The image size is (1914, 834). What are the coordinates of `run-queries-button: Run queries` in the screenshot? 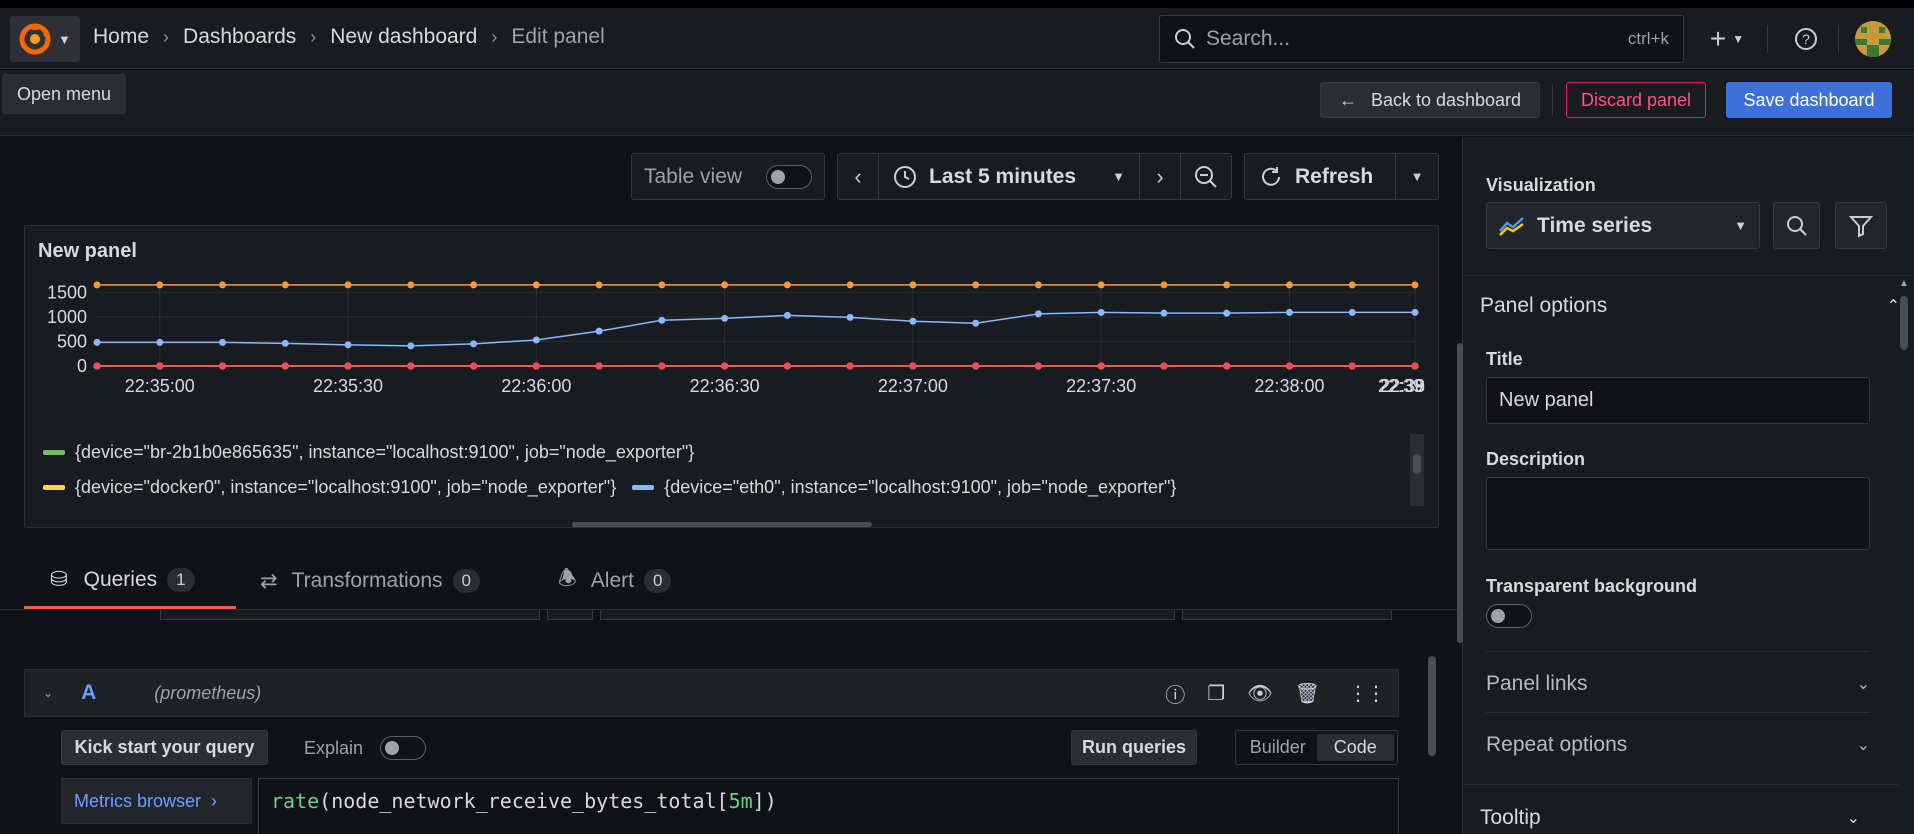 It's located at (1134, 747).